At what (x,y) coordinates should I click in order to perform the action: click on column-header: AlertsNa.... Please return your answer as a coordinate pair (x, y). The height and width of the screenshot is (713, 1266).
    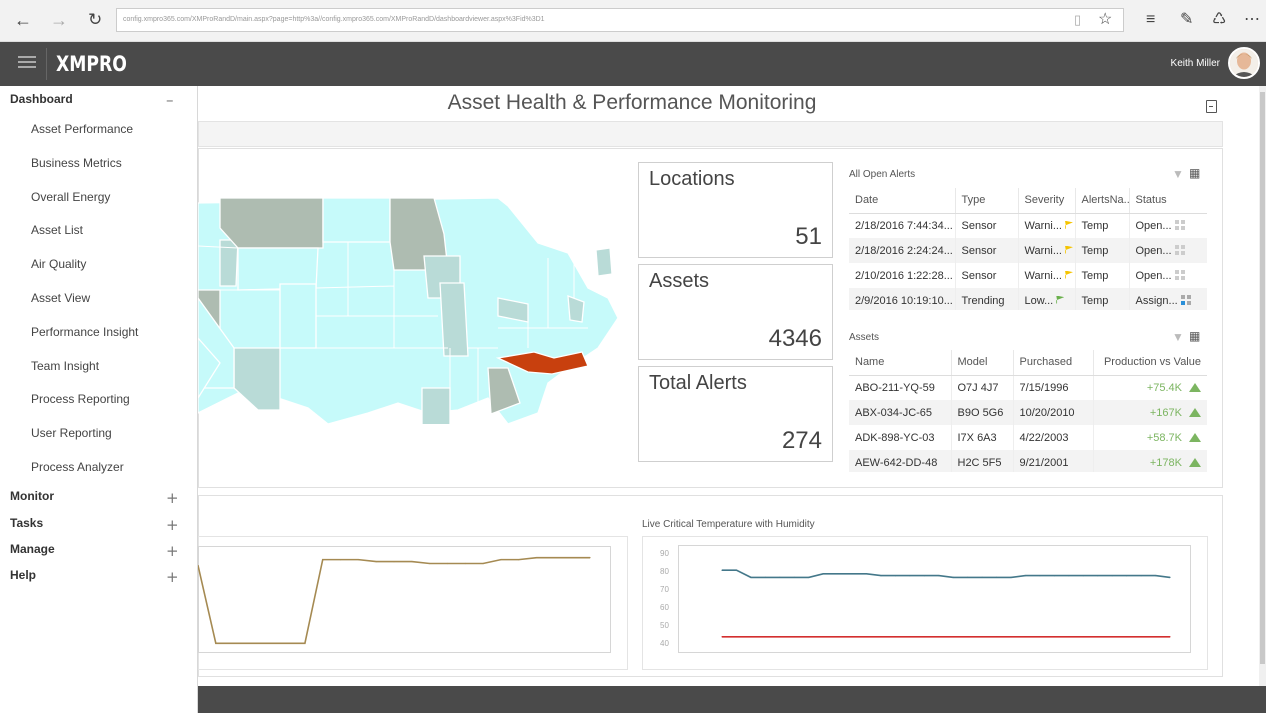
    Looking at the image, I should click on (1102, 201).